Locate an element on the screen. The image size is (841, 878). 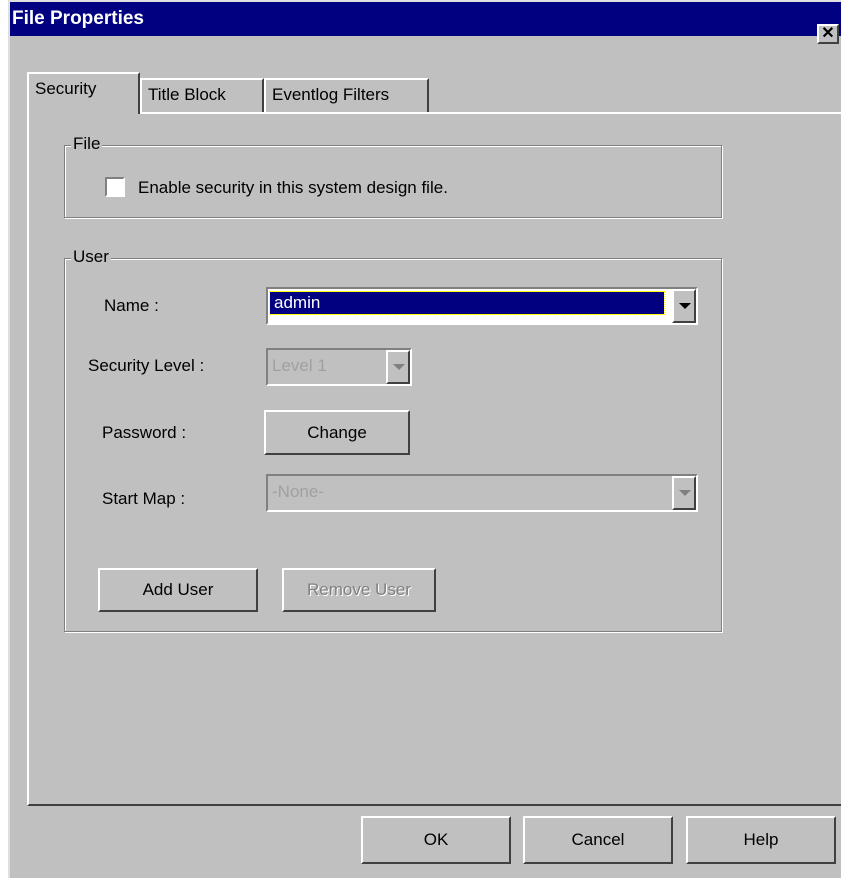
cancel-button-label: Cancel is located at coordinates (598, 839).